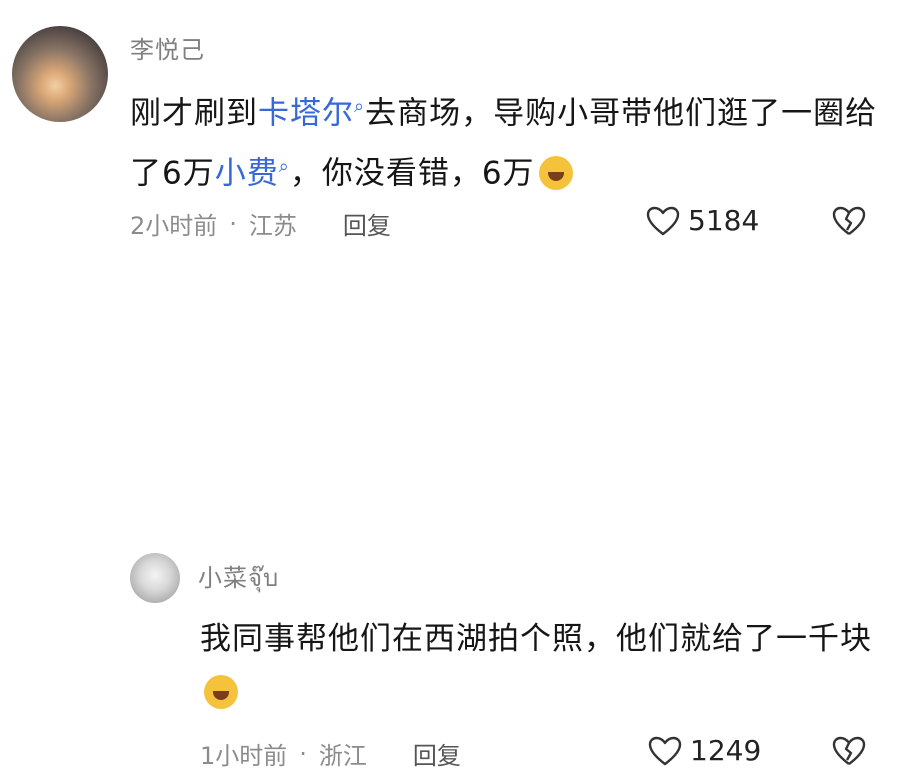 The image size is (900, 771). What do you see at coordinates (238, 577) in the screenshot?
I see `username: 小菜จุ๊บ` at bounding box center [238, 577].